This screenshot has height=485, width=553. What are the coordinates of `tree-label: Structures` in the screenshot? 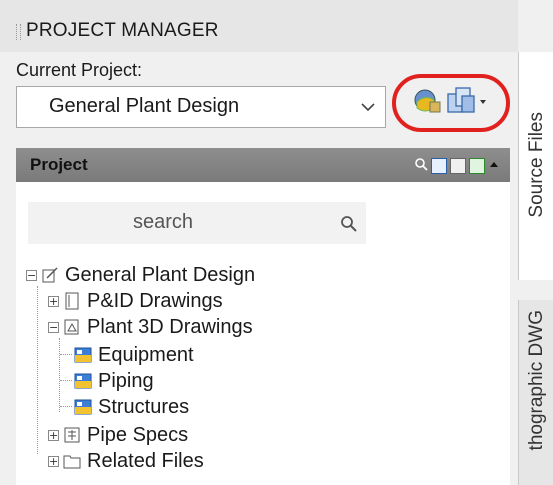 It's located at (144, 406).